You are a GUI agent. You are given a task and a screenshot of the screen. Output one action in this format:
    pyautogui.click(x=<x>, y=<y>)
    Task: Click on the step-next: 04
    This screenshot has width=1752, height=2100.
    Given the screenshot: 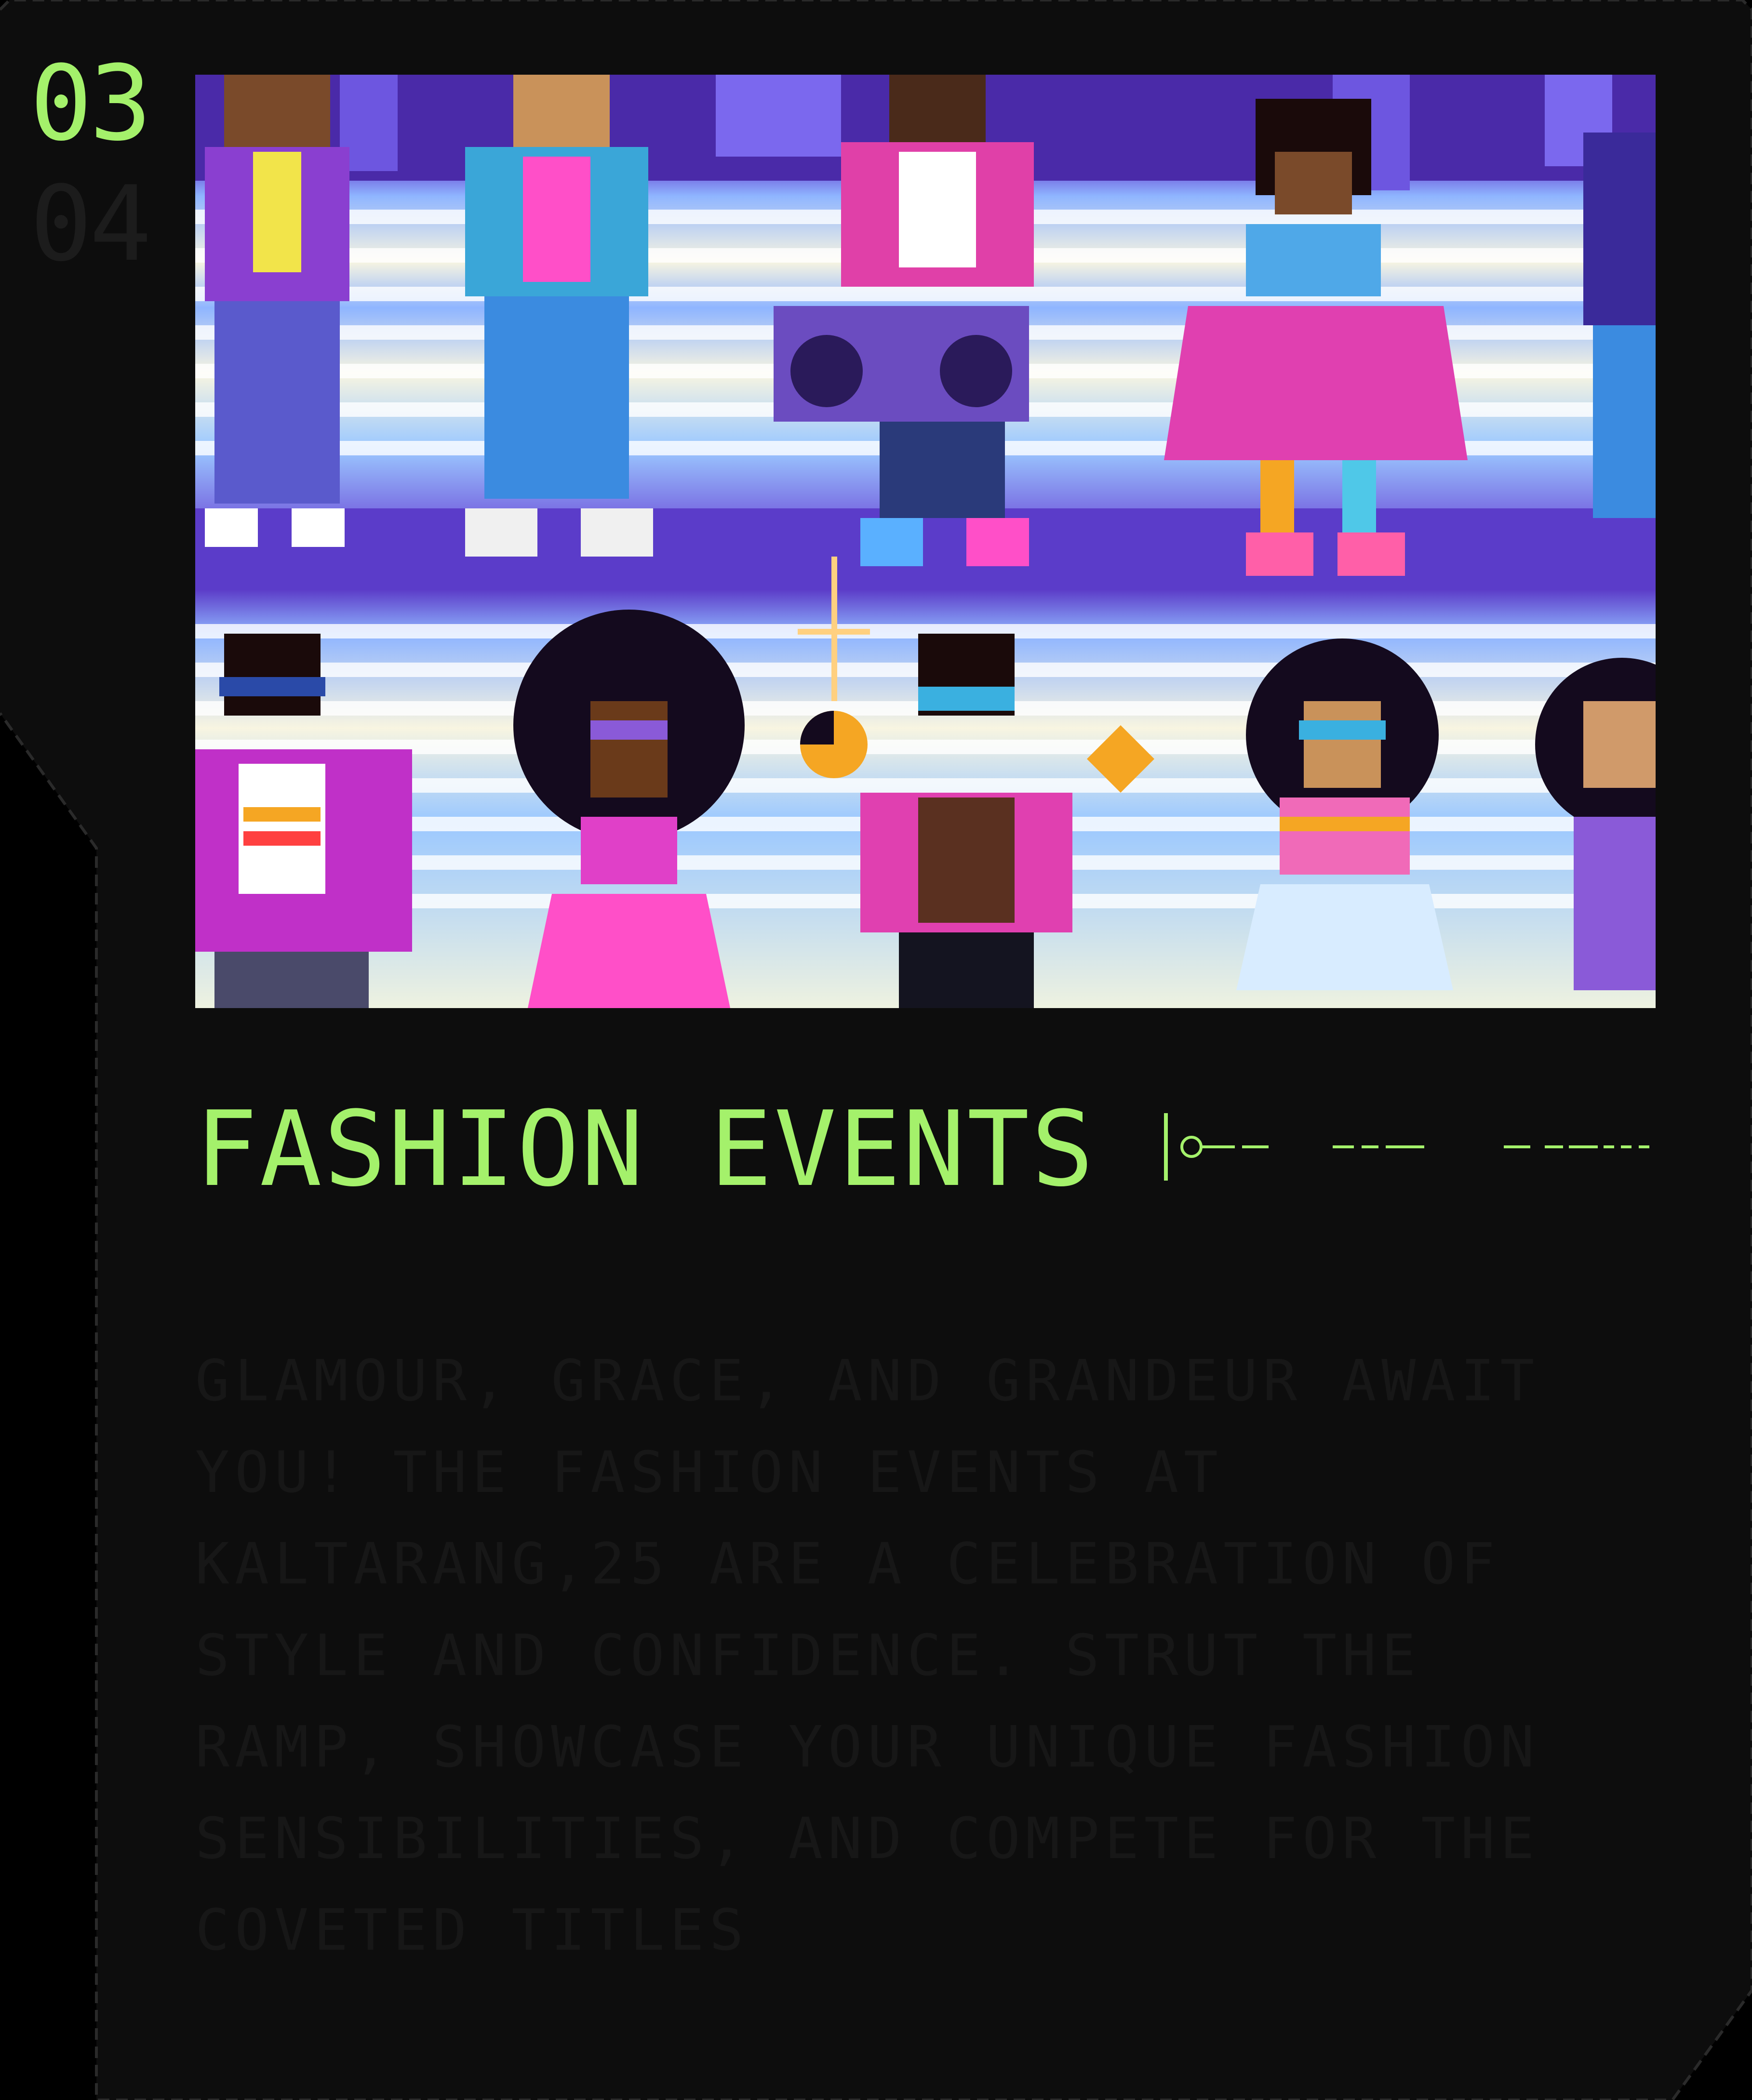 What is the action you would take?
    pyautogui.click(x=102, y=224)
    